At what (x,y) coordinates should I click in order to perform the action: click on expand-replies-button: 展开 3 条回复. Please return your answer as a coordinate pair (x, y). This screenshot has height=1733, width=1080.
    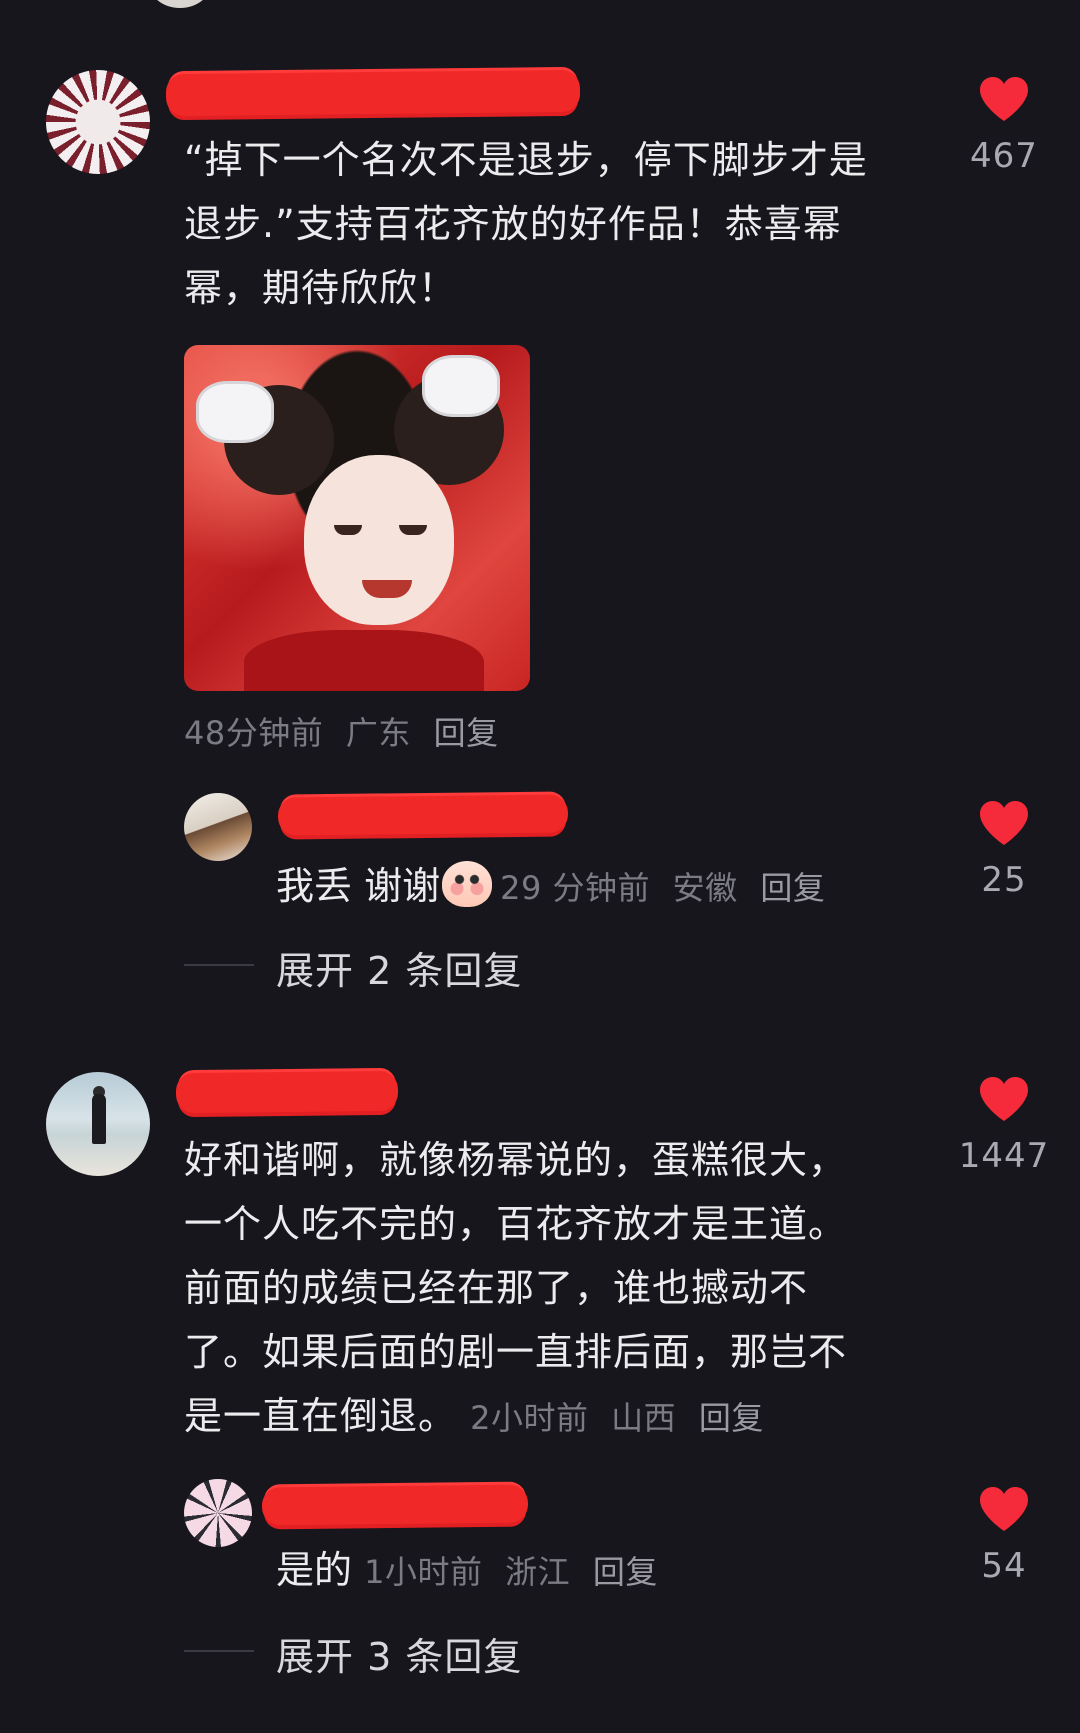
    Looking at the image, I should click on (399, 1653).